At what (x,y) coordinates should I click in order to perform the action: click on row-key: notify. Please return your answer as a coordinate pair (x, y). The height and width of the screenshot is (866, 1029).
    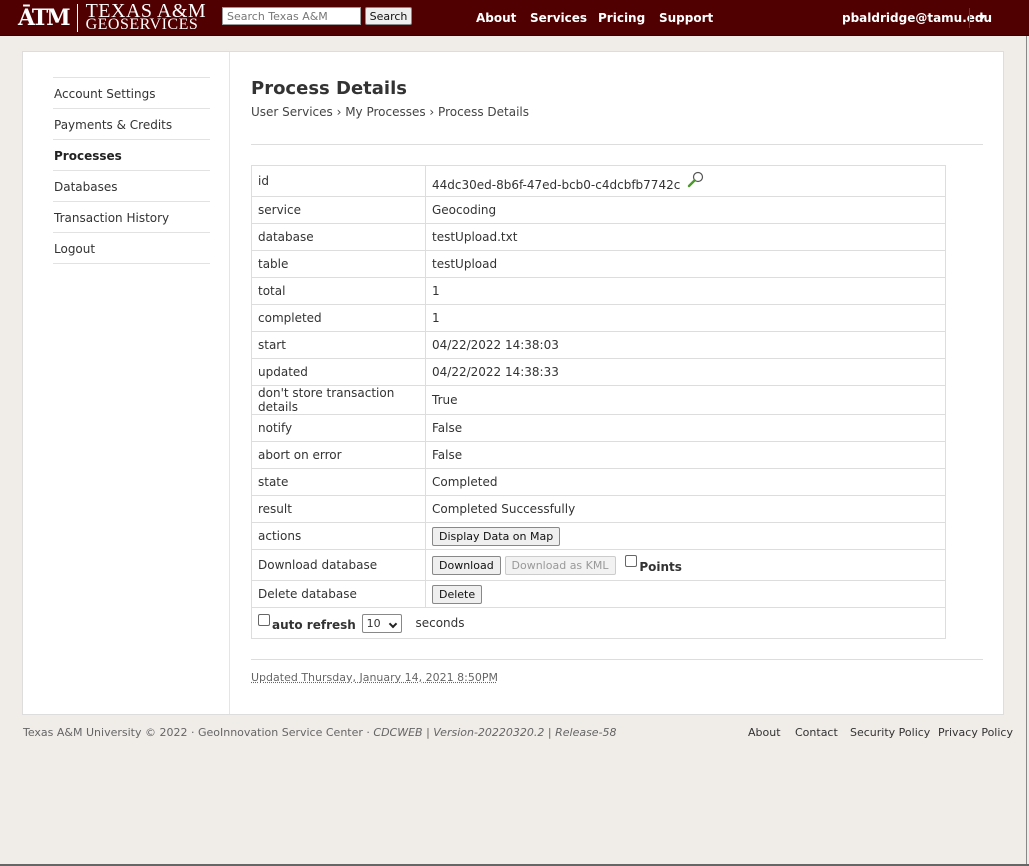
    Looking at the image, I should click on (338, 428).